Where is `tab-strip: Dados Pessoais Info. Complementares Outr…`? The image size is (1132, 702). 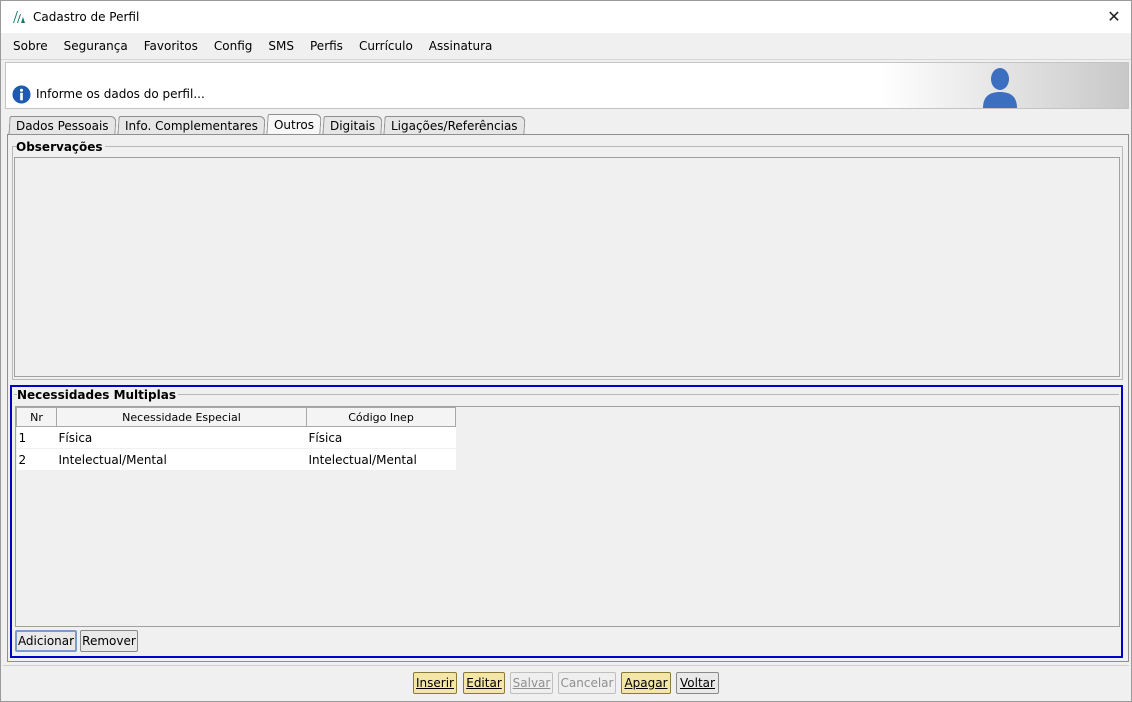
tab-strip: Dados Pessoais Info. Complementares Outr… is located at coordinates (267, 124).